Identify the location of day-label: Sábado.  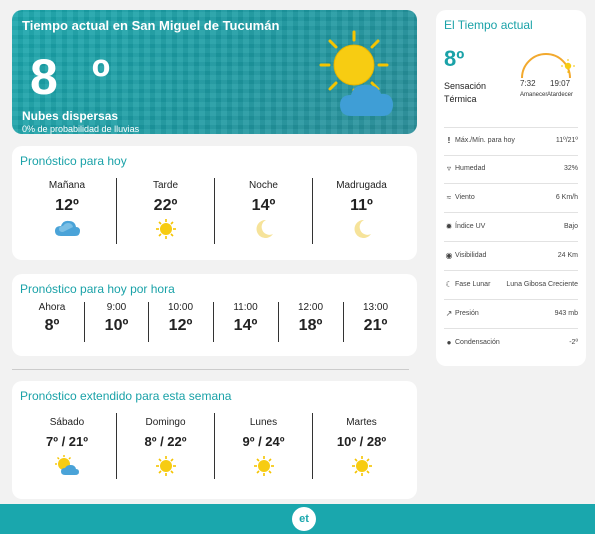
(67, 422).